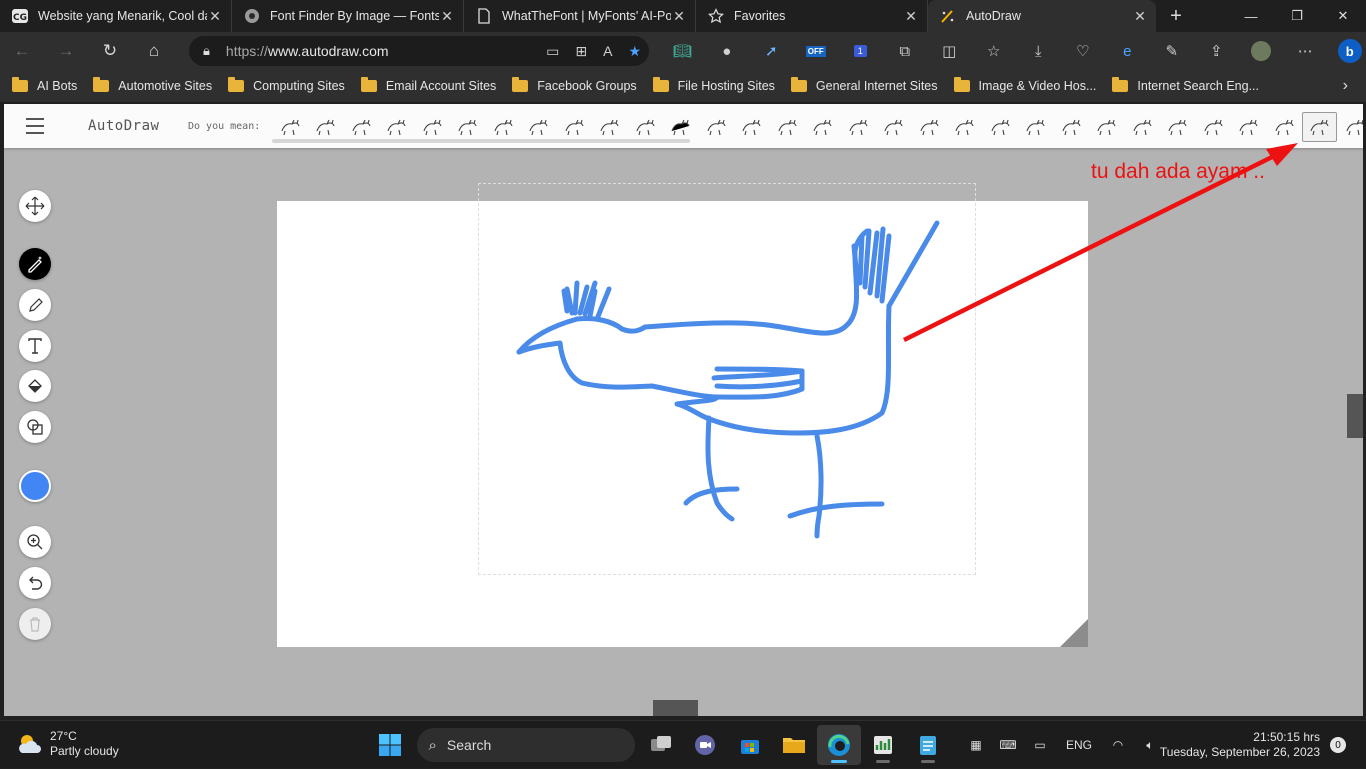  I want to click on refresh-icon: ↻, so click(110, 51).